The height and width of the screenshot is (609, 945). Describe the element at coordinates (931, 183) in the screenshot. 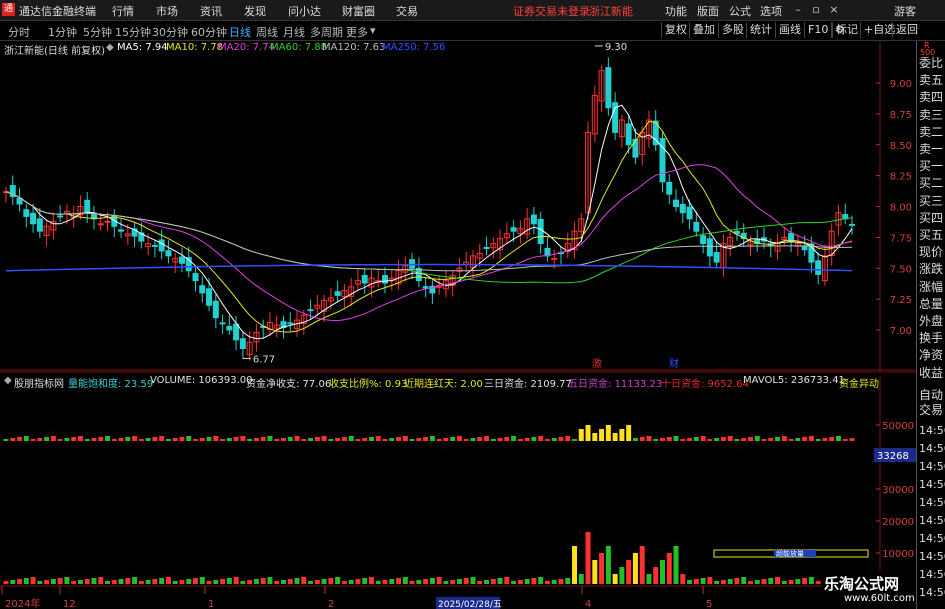

I see `side-item-7: 买二` at that location.